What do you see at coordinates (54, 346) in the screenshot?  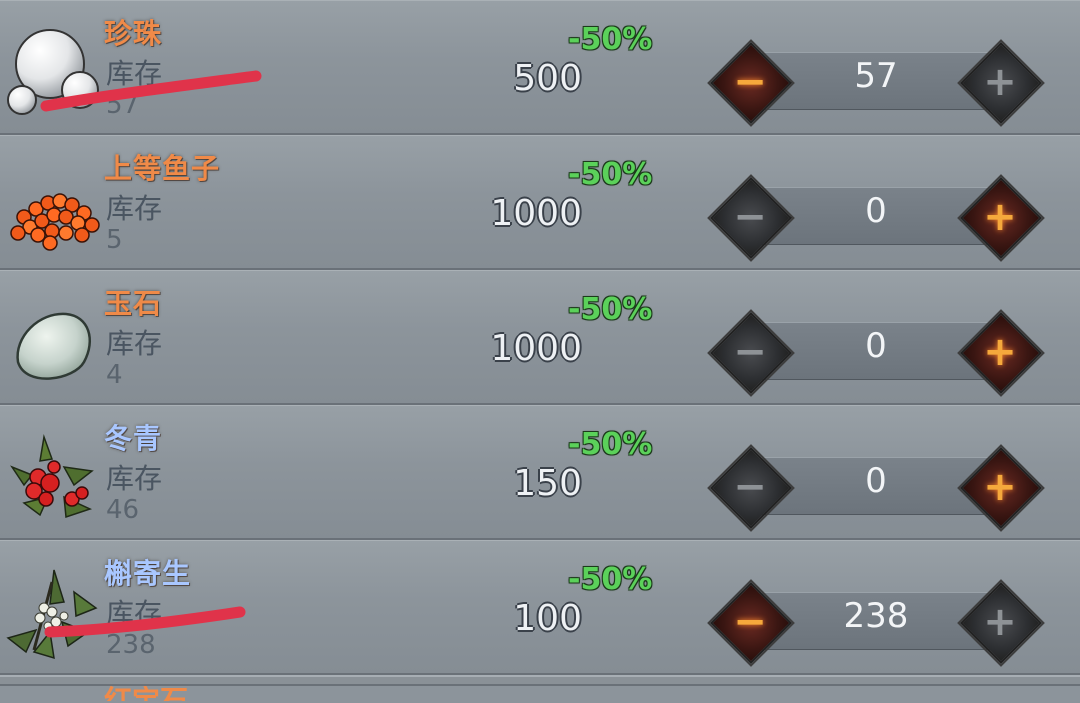 I see `jade-icon` at bounding box center [54, 346].